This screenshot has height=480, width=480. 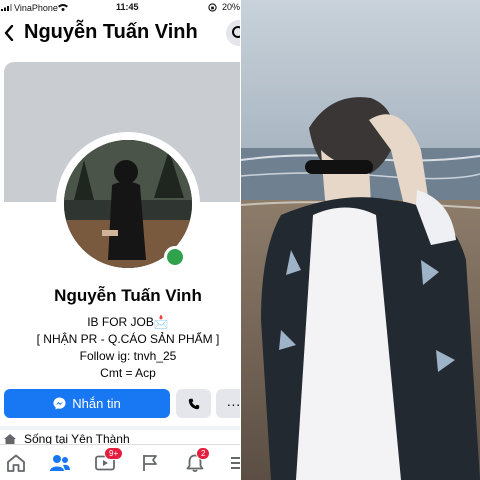 I want to click on flag-icon, so click(x=150, y=463).